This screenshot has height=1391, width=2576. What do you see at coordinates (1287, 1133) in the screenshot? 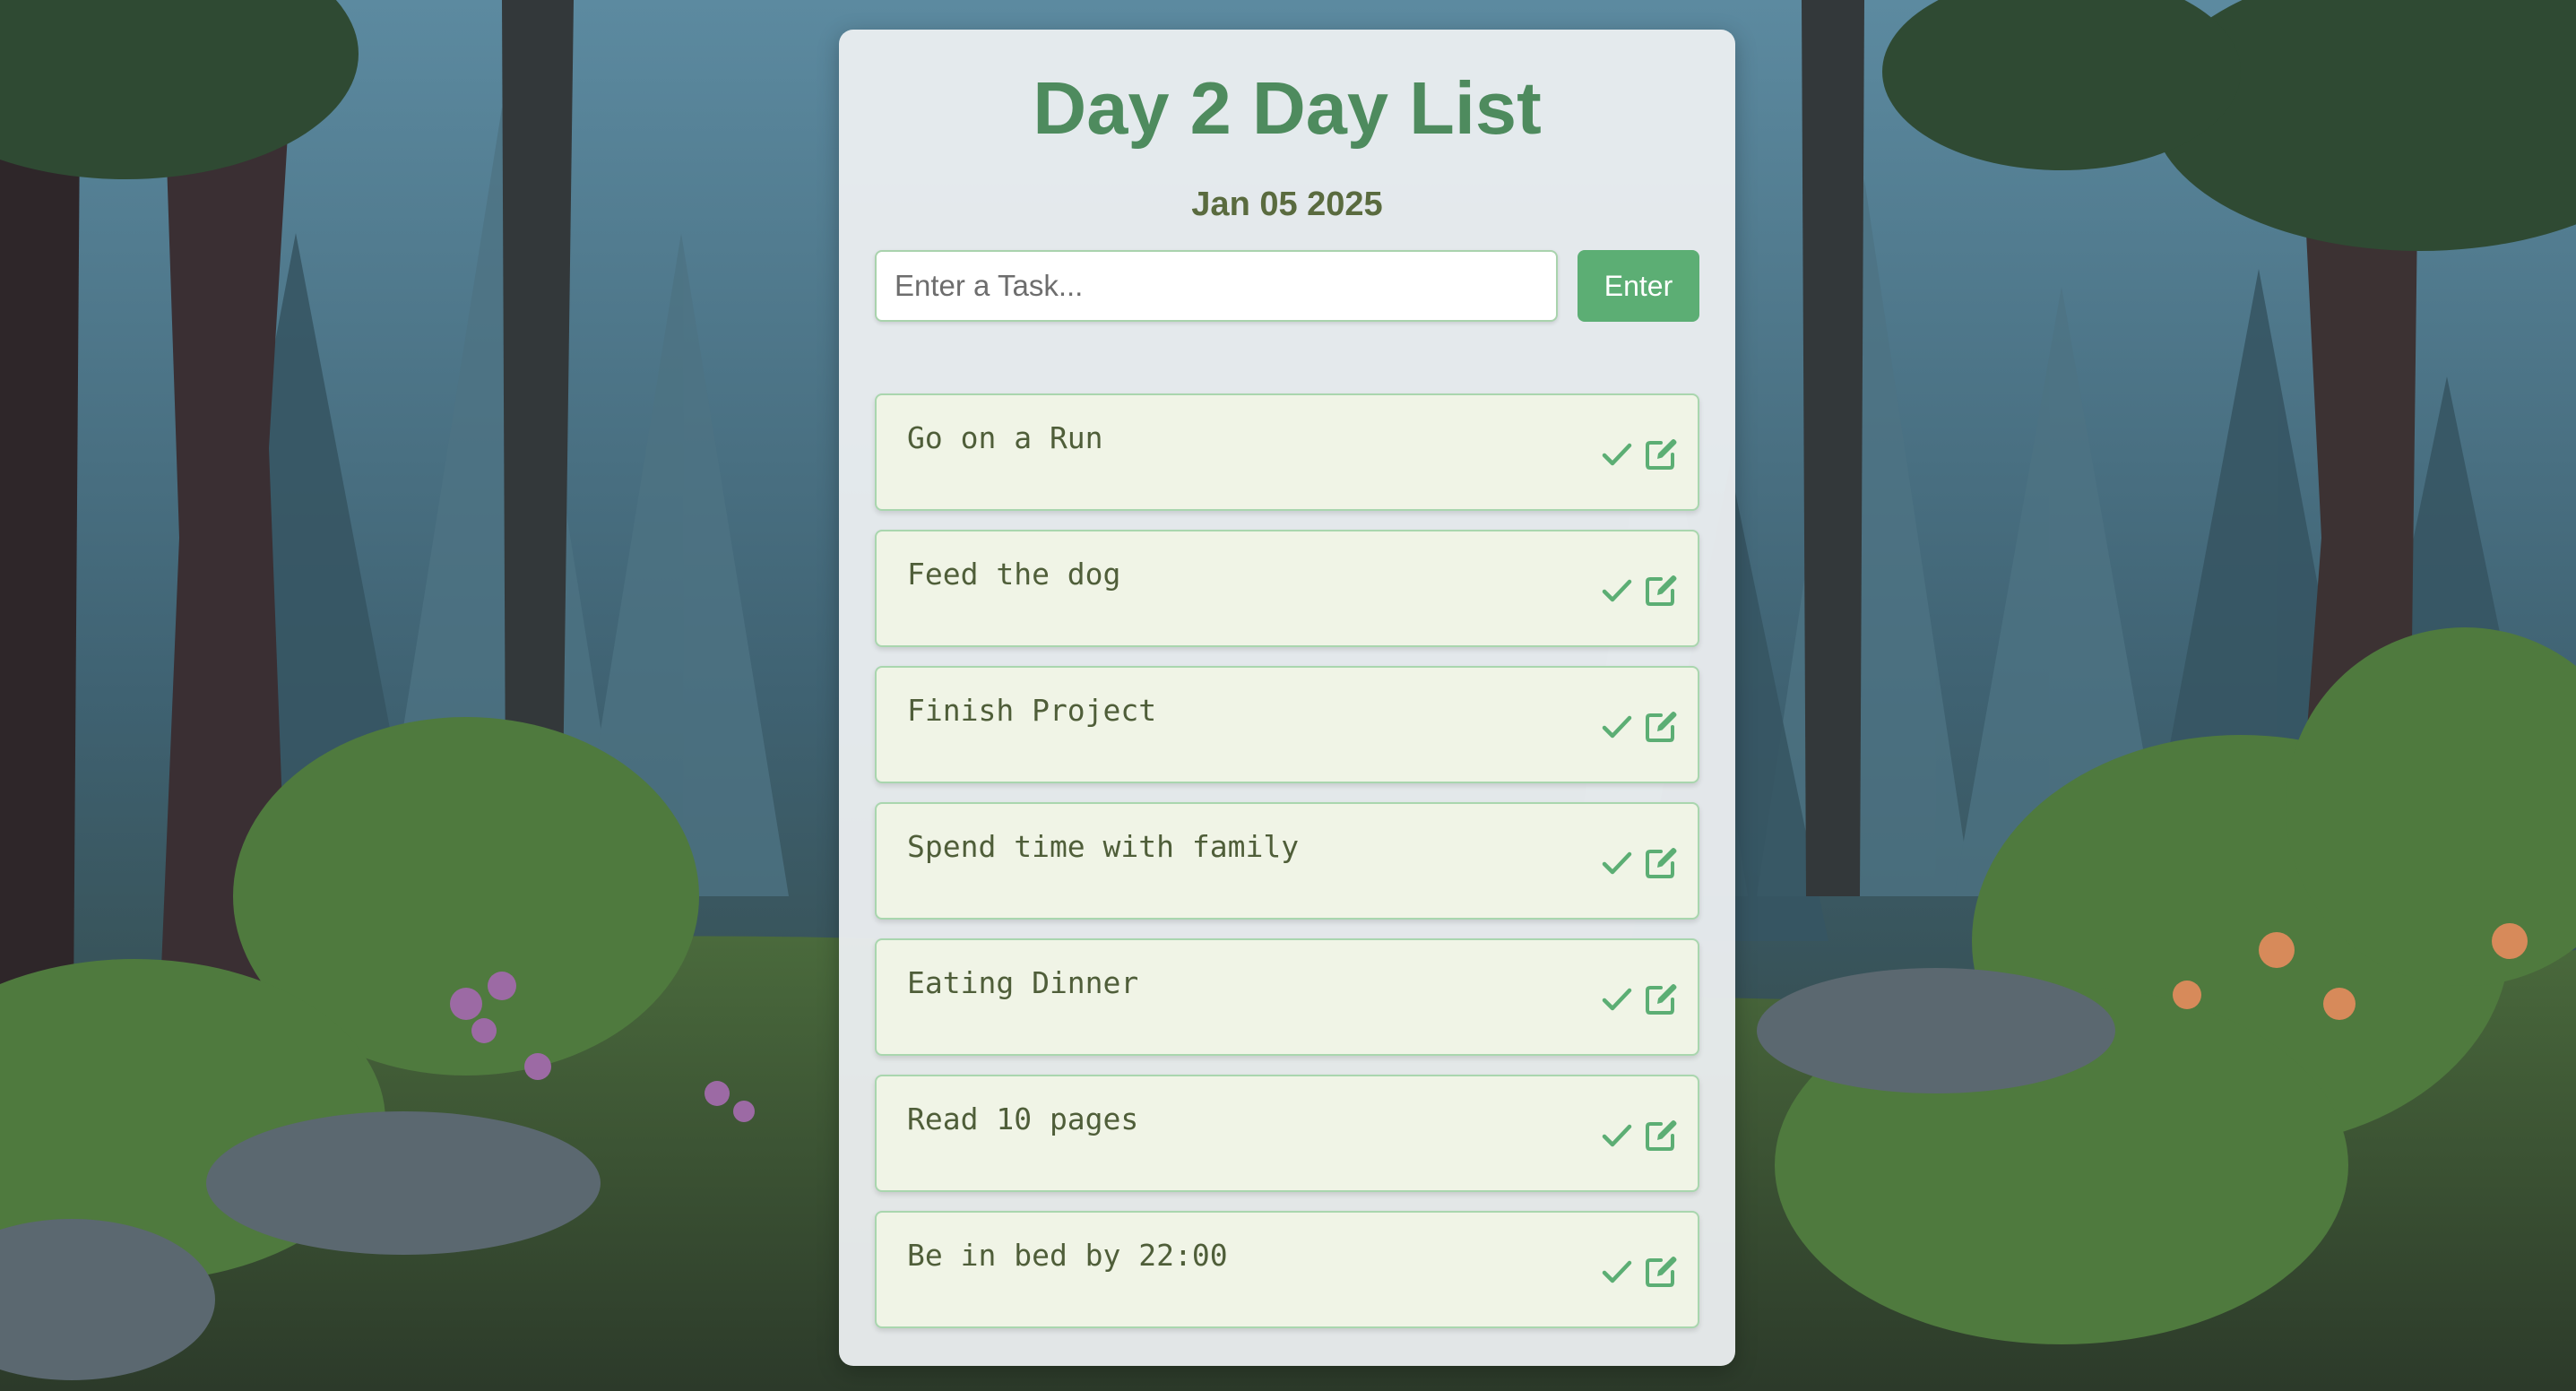
I see `task-item: Read 10 pages` at bounding box center [1287, 1133].